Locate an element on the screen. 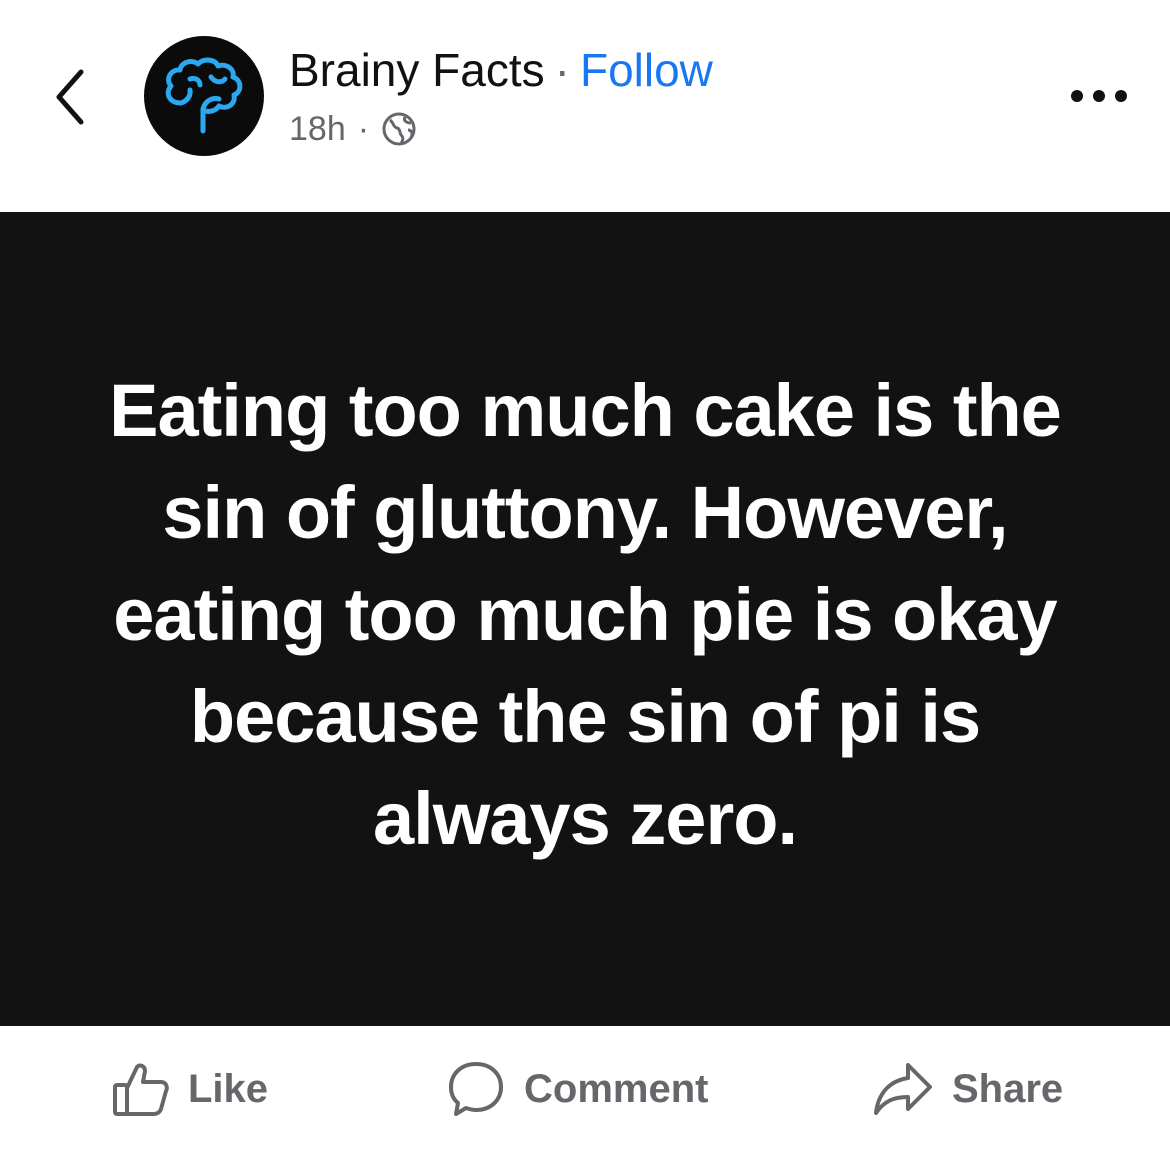 The width and height of the screenshot is (1170, 1152). more-options-button is located at coordinates (1099, 96).